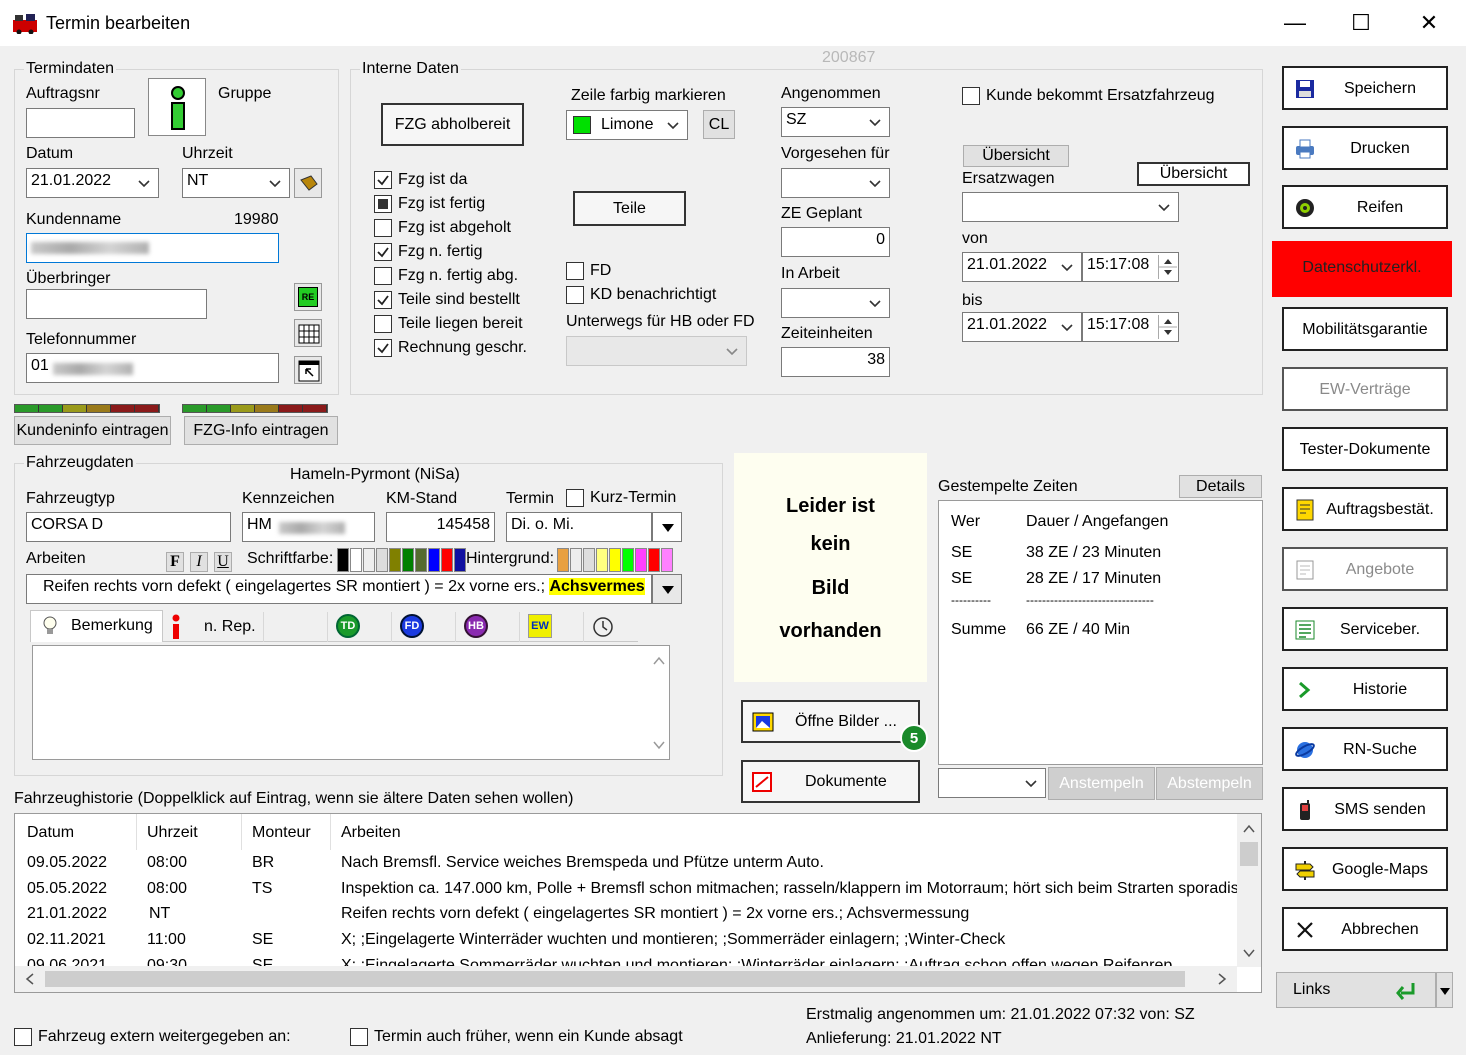 The width and height of the screenshot is (1466, 1055). Describe the element at coordinates (383, 204) in the screenshot. I see `checkbox-indeterminate` at that location.